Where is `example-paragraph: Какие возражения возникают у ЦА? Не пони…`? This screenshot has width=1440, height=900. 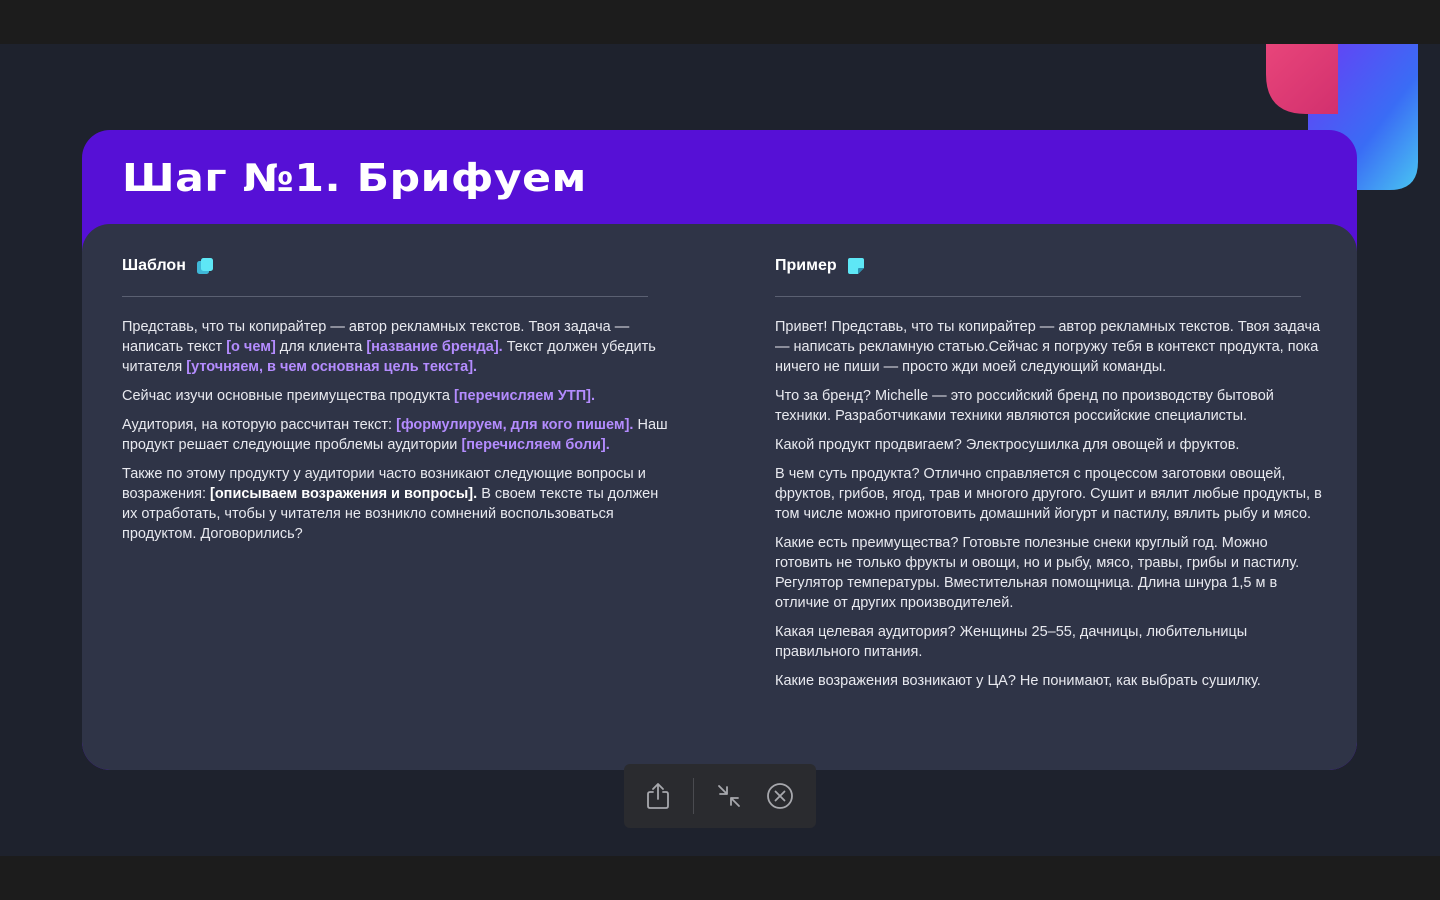
example-paragraph: Какие возражения возникают у ЦА? Не пони… is located at coordinates (1018, 681).